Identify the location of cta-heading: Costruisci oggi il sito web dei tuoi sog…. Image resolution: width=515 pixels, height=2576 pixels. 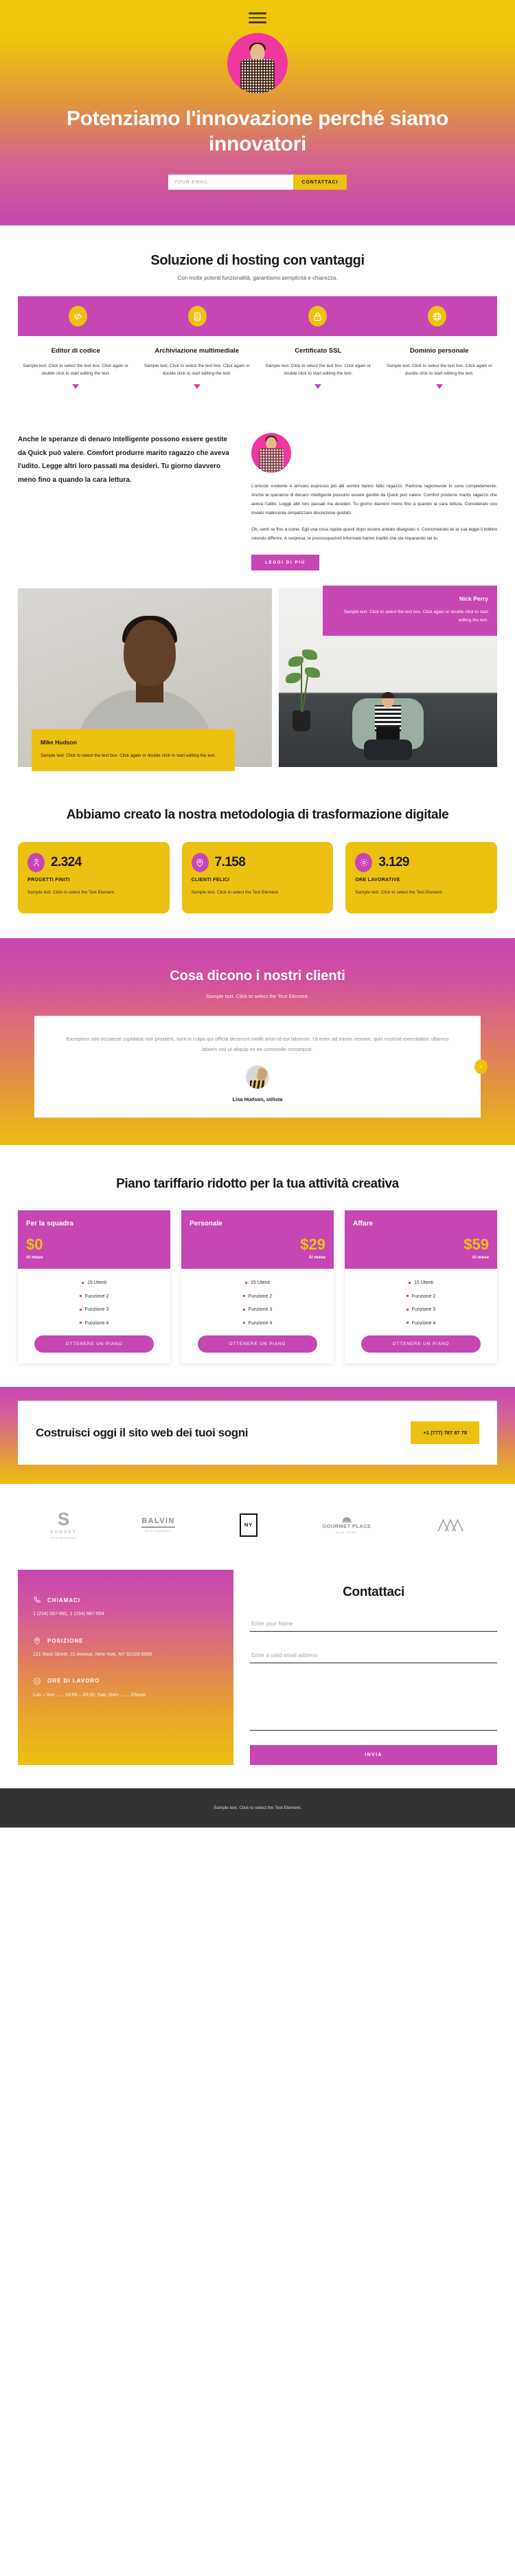
(142, 1432).